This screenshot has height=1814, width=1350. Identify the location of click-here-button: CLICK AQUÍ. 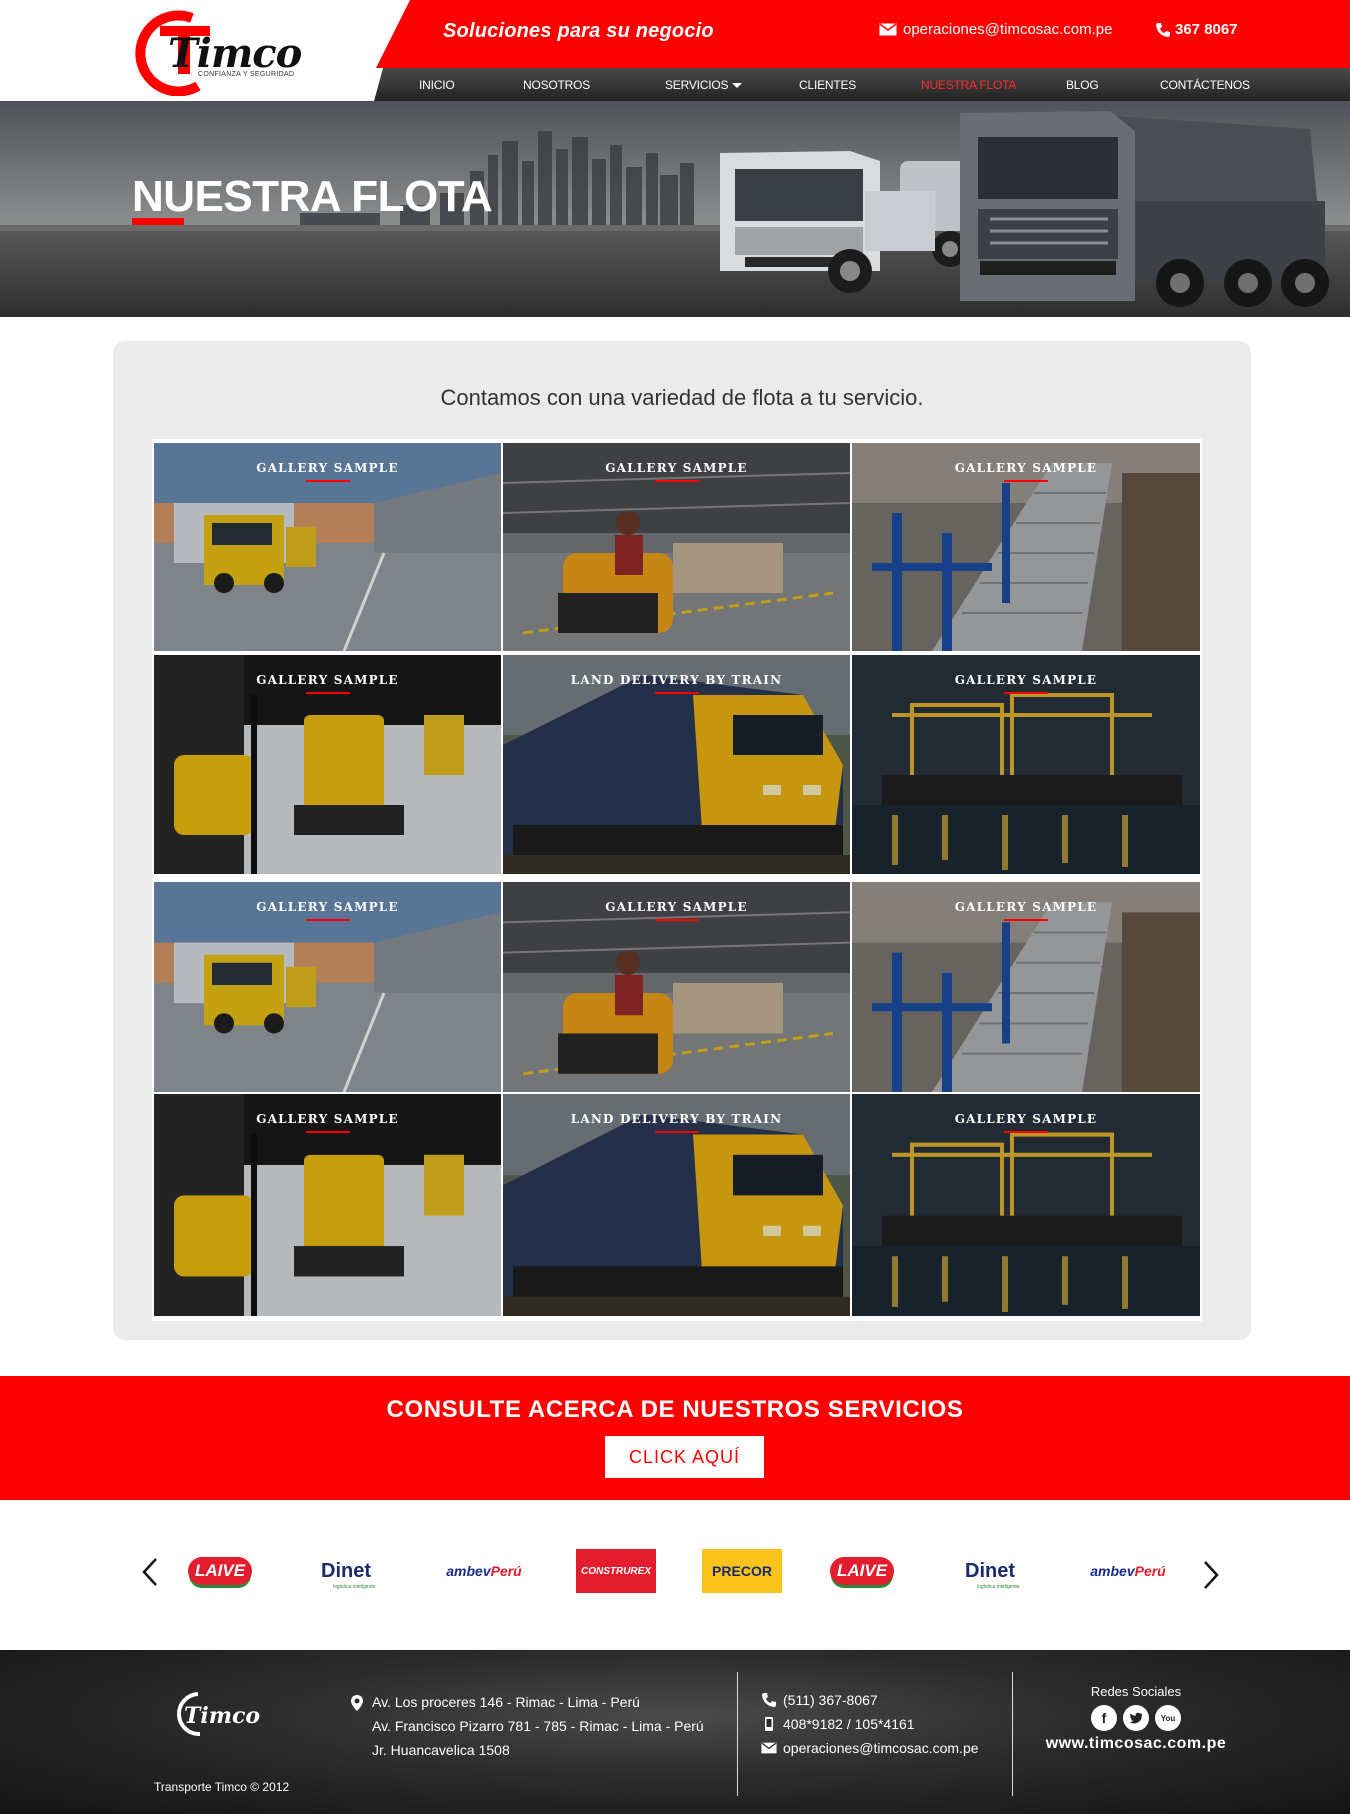
(684, 1457).